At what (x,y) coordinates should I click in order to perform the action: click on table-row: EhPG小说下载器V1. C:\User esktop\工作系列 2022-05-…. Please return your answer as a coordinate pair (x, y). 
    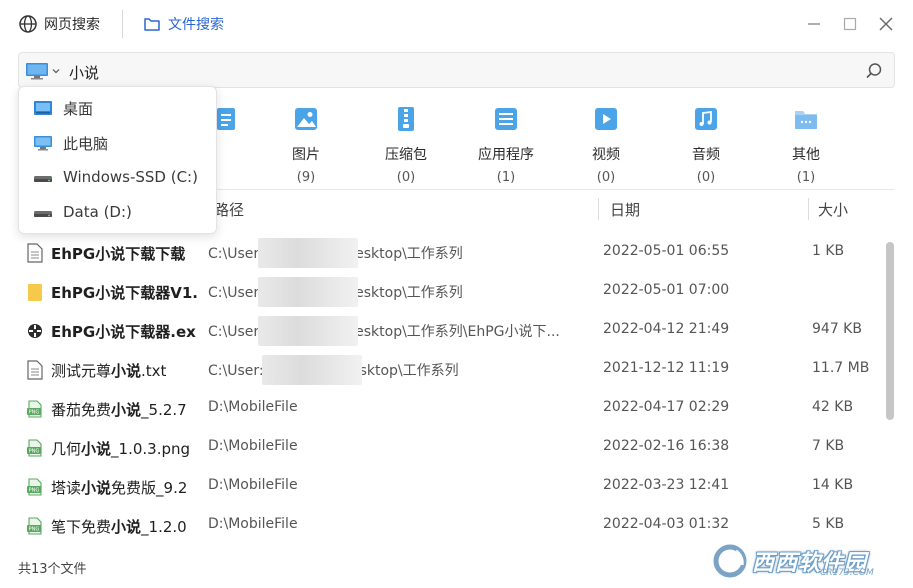
    Looking at the image, I should click on (453, 292).